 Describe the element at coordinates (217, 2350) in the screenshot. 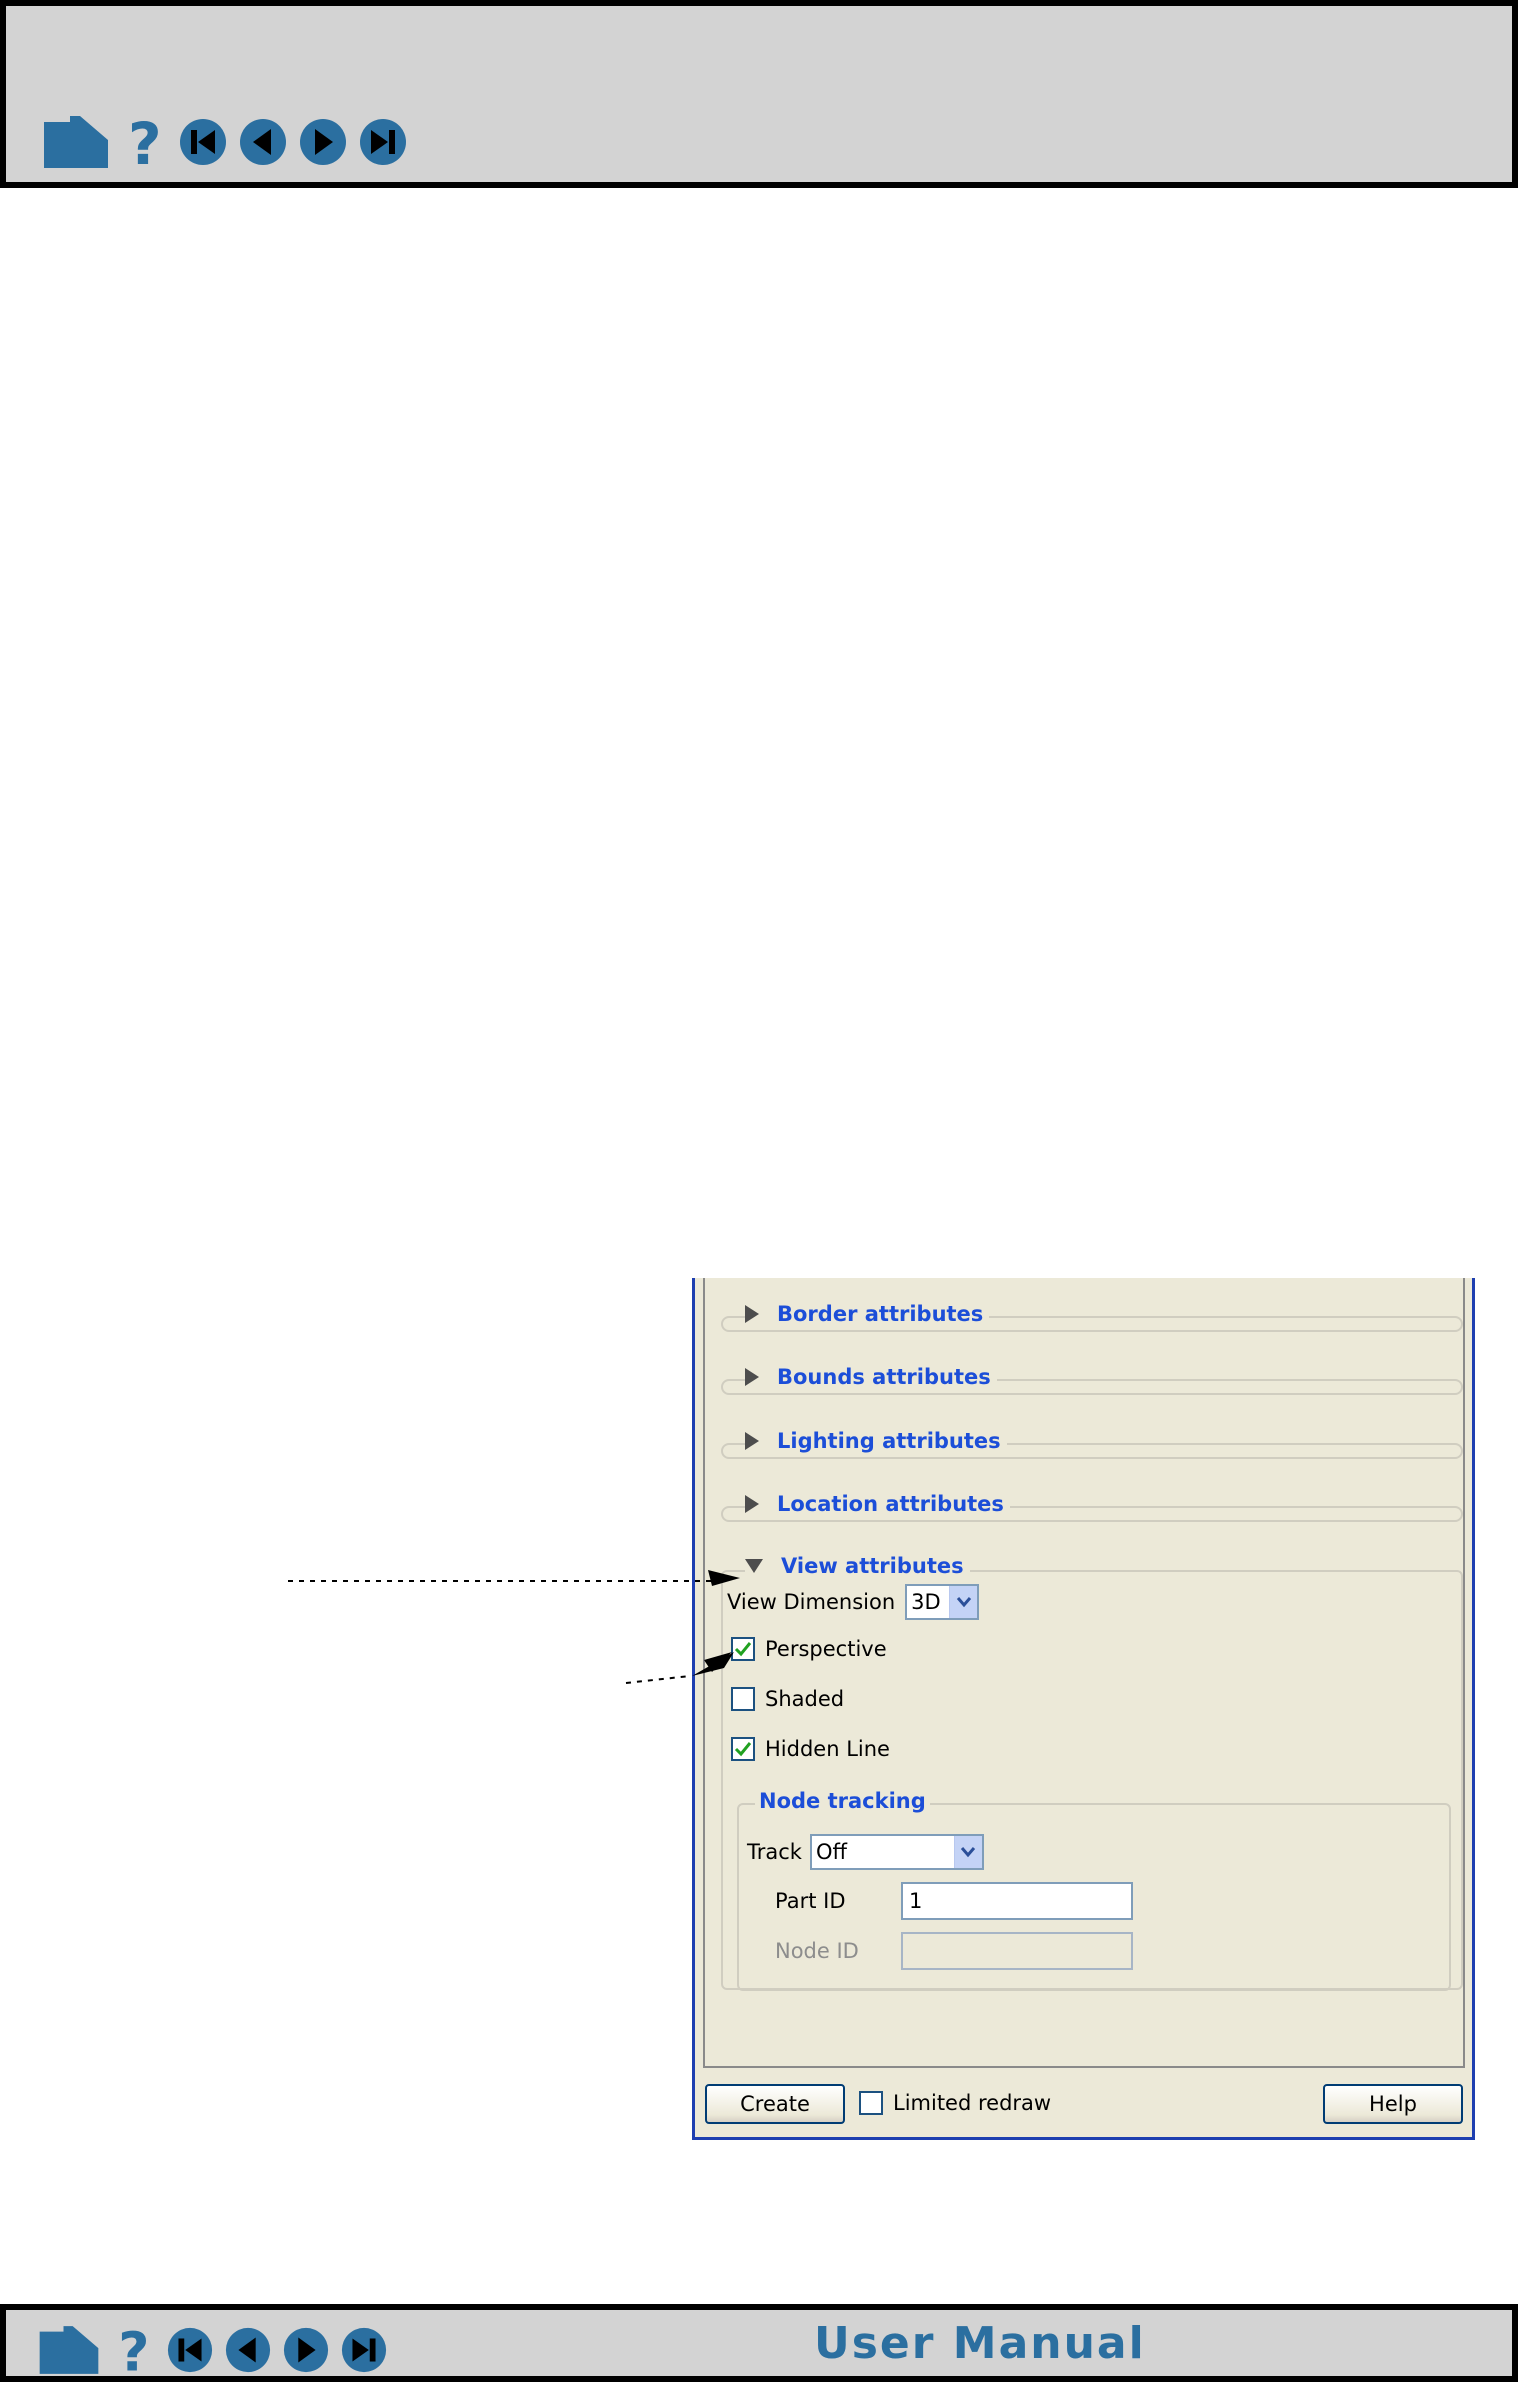

I see `bottom-nav-icons: ?` at that location.